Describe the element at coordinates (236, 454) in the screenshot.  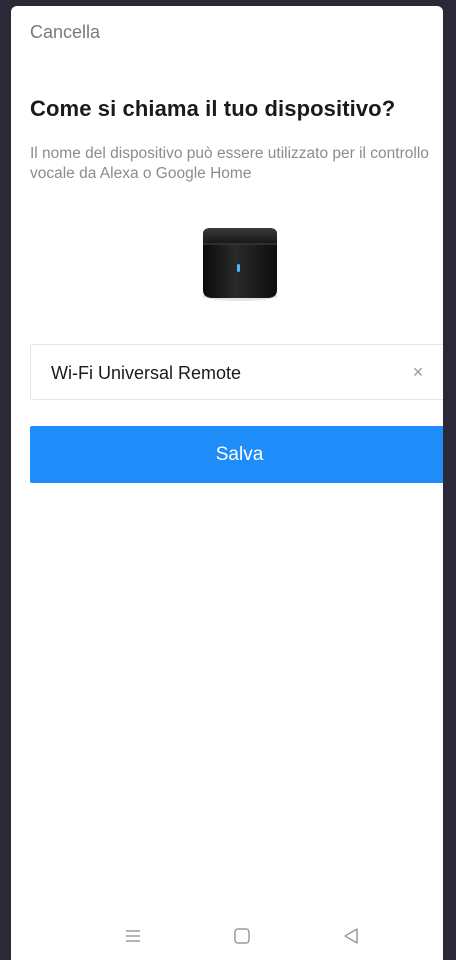
I see `save-button: Salva` at that location.